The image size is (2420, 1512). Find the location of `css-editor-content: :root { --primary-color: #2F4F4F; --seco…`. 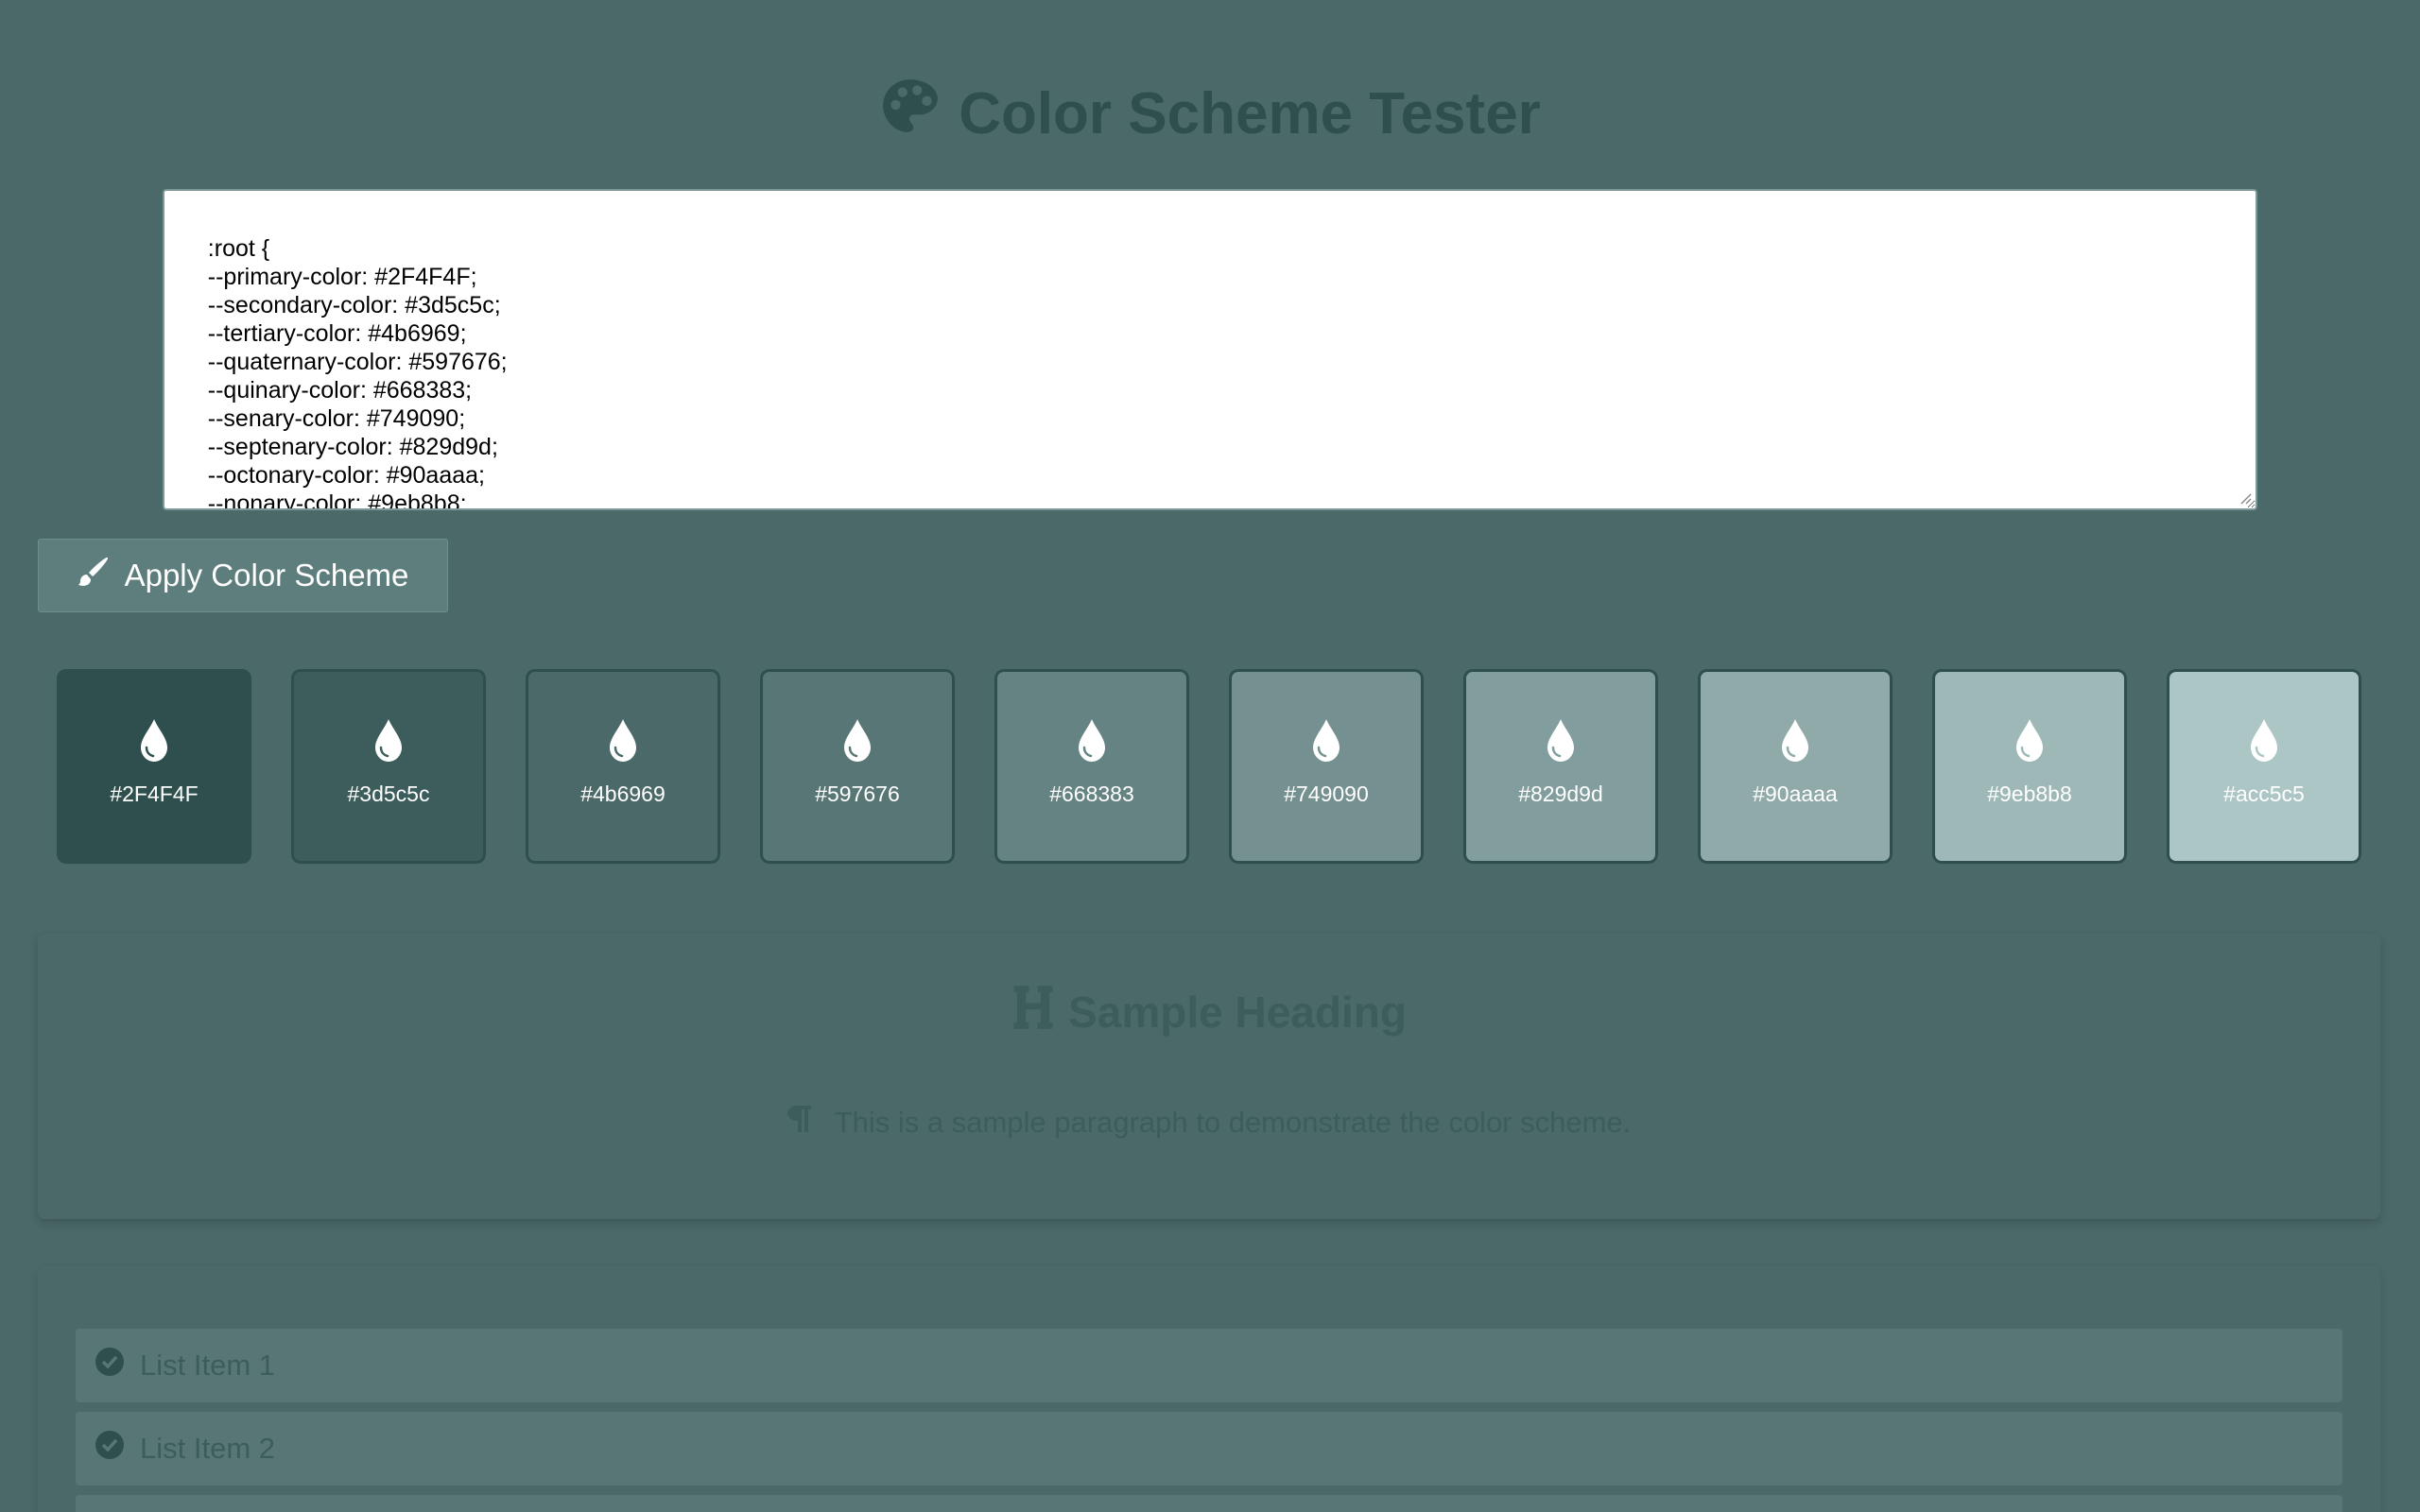

css-editor-content: :root { --primary-color: #2F4F4F; --seco… is located at coordinates (345, 371).